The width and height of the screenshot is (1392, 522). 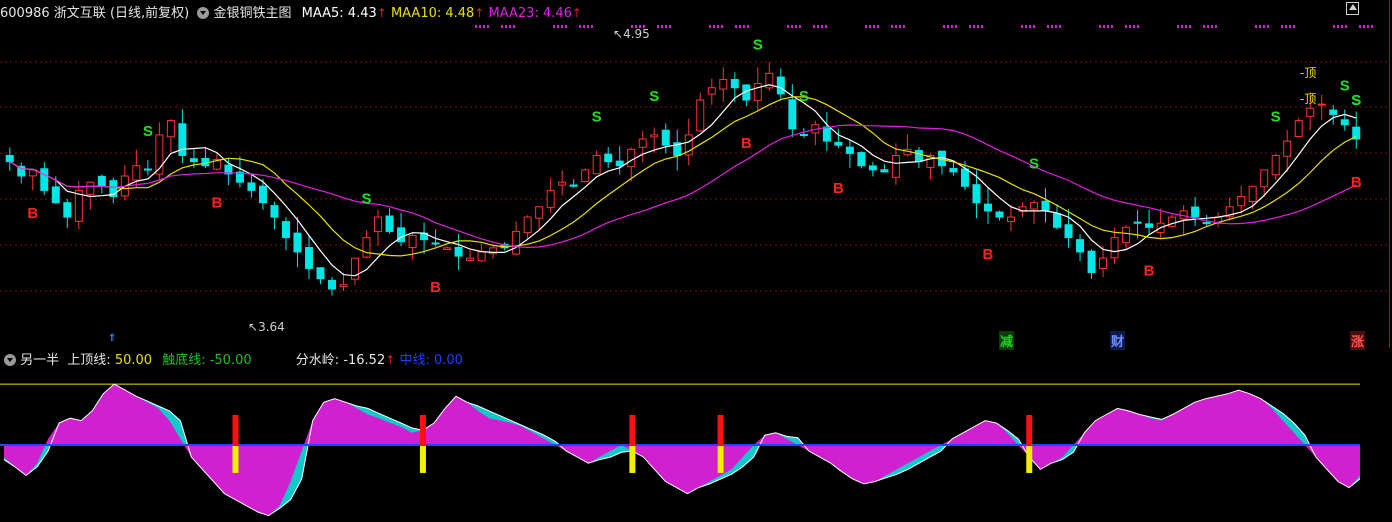 I want to click on top-line-label: 上顶线:, so click(x=89, y=360).